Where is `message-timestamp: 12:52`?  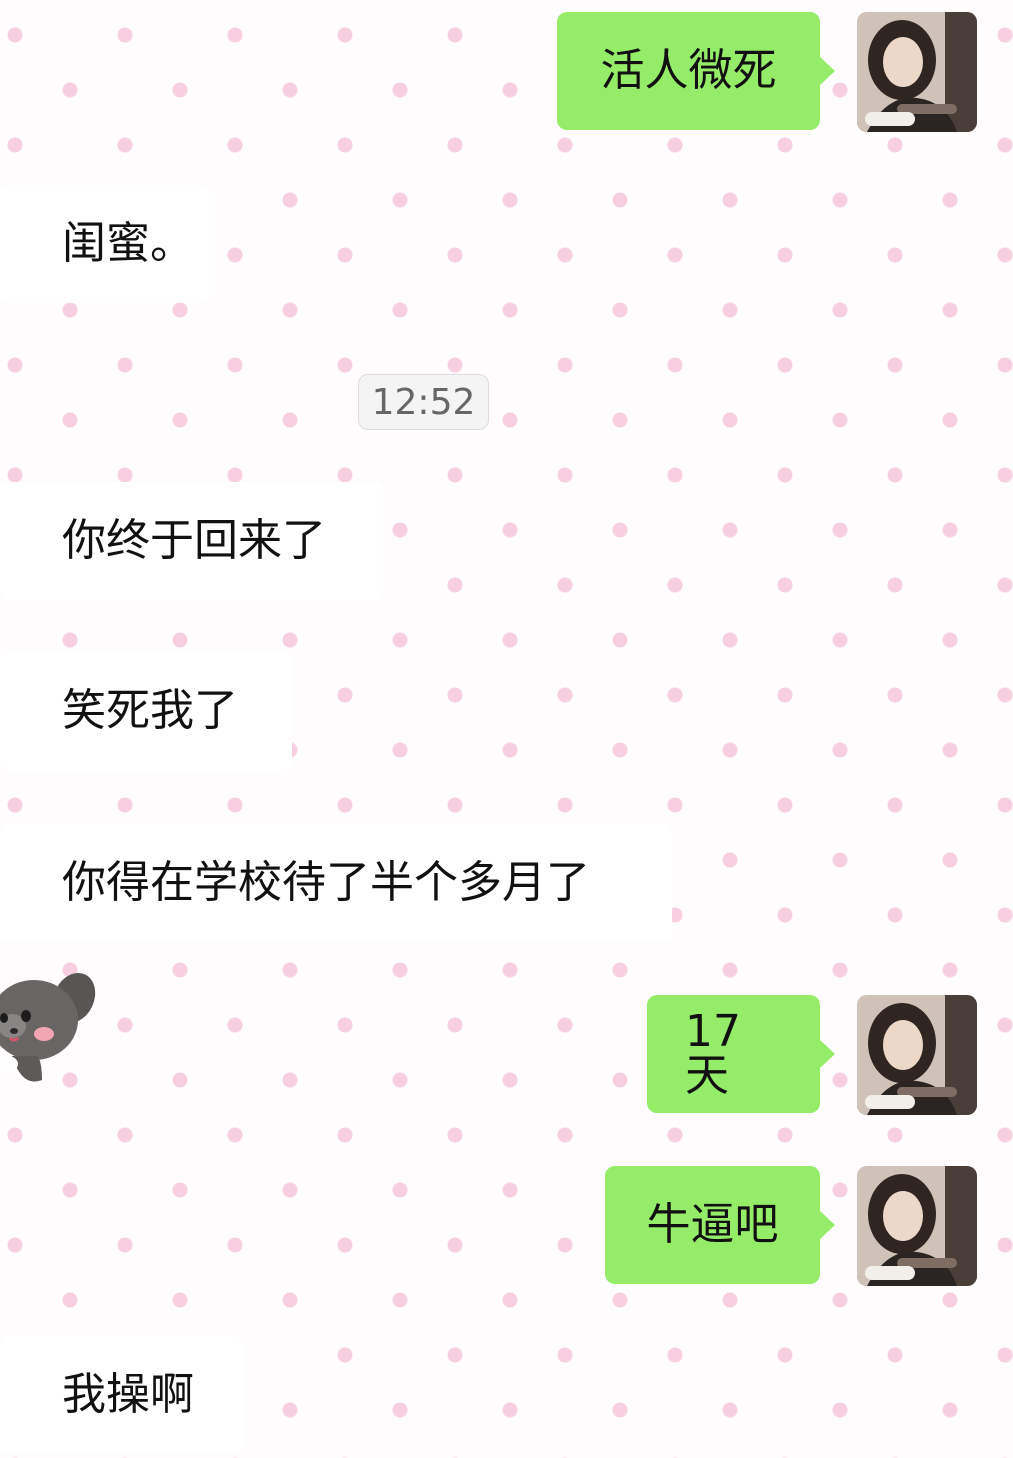 message-timestamp: 12:52 is located at coordinates (423, 402).